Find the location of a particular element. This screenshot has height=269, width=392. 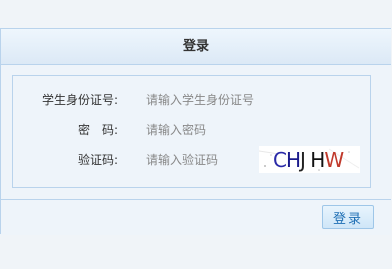

student-id-label: 学生身份证号: is located at coordinates (79, 100).